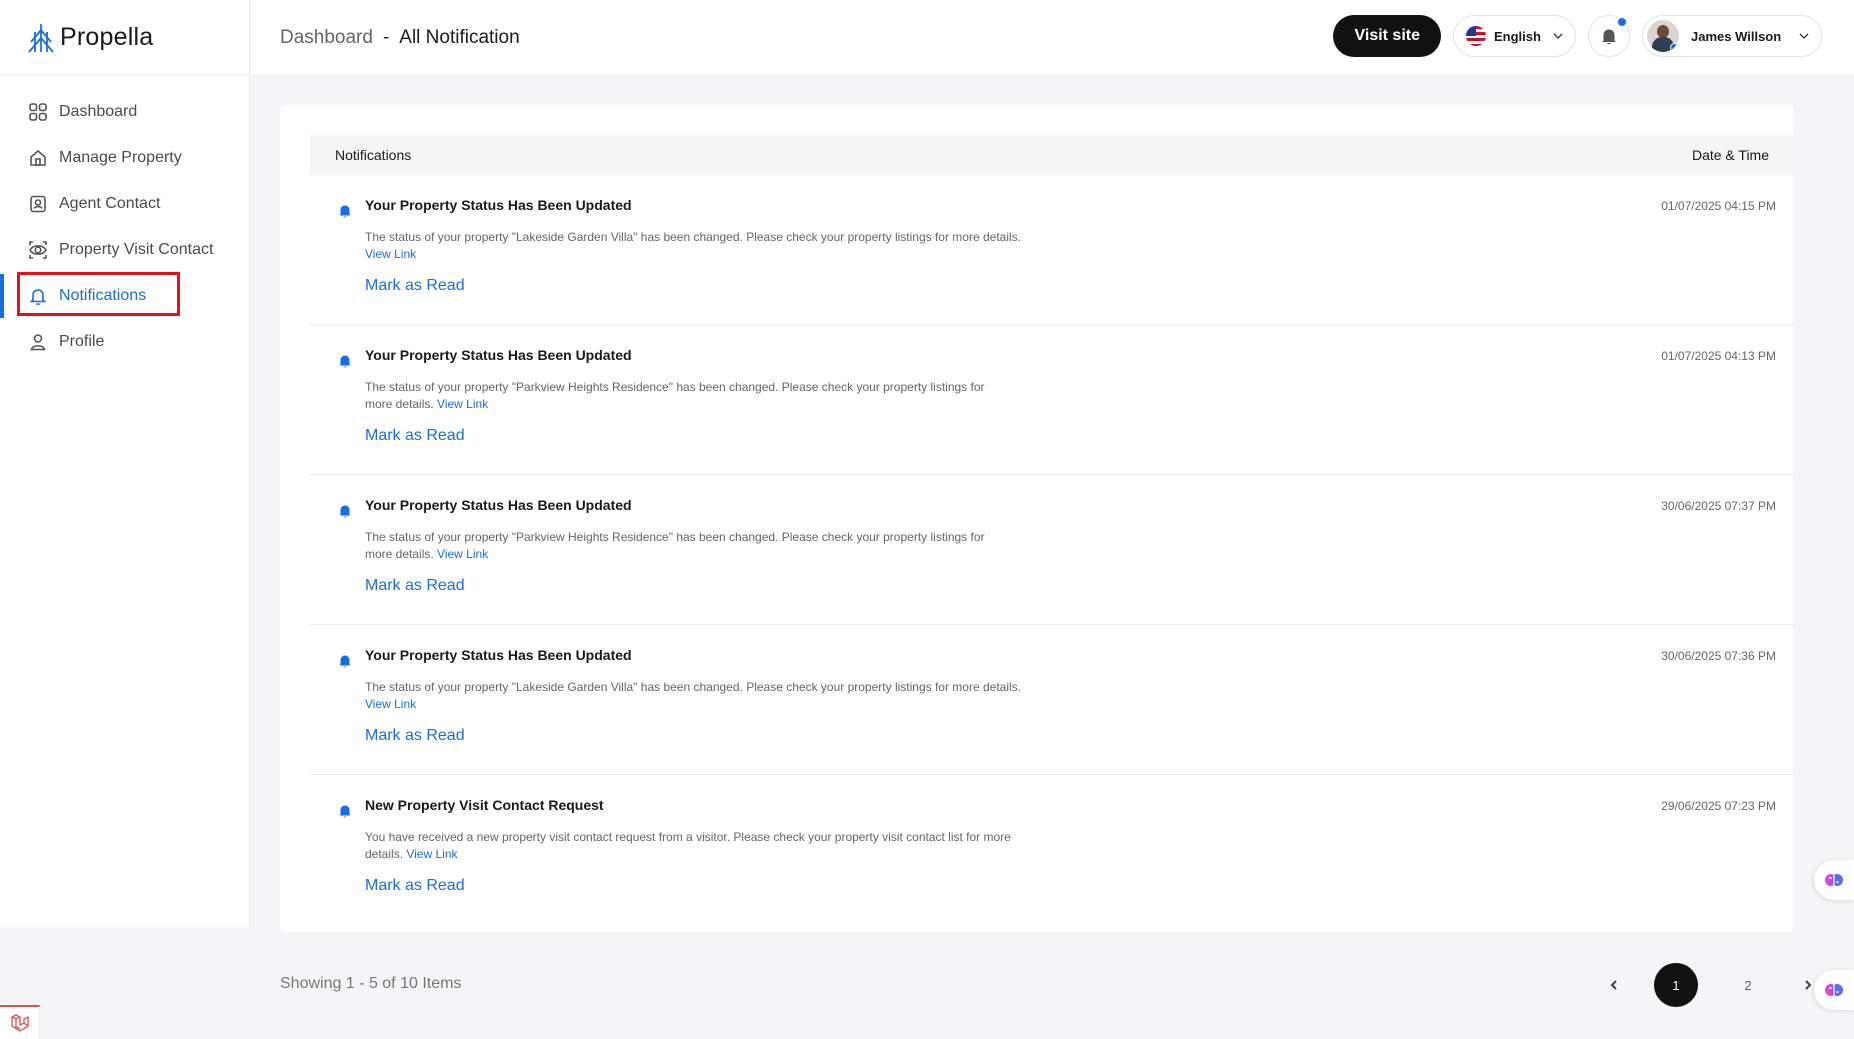 The image size is (1854, 1039). Describe the element at coordinates (38, 342) in the screenshot. I see `user-icon` at that location.